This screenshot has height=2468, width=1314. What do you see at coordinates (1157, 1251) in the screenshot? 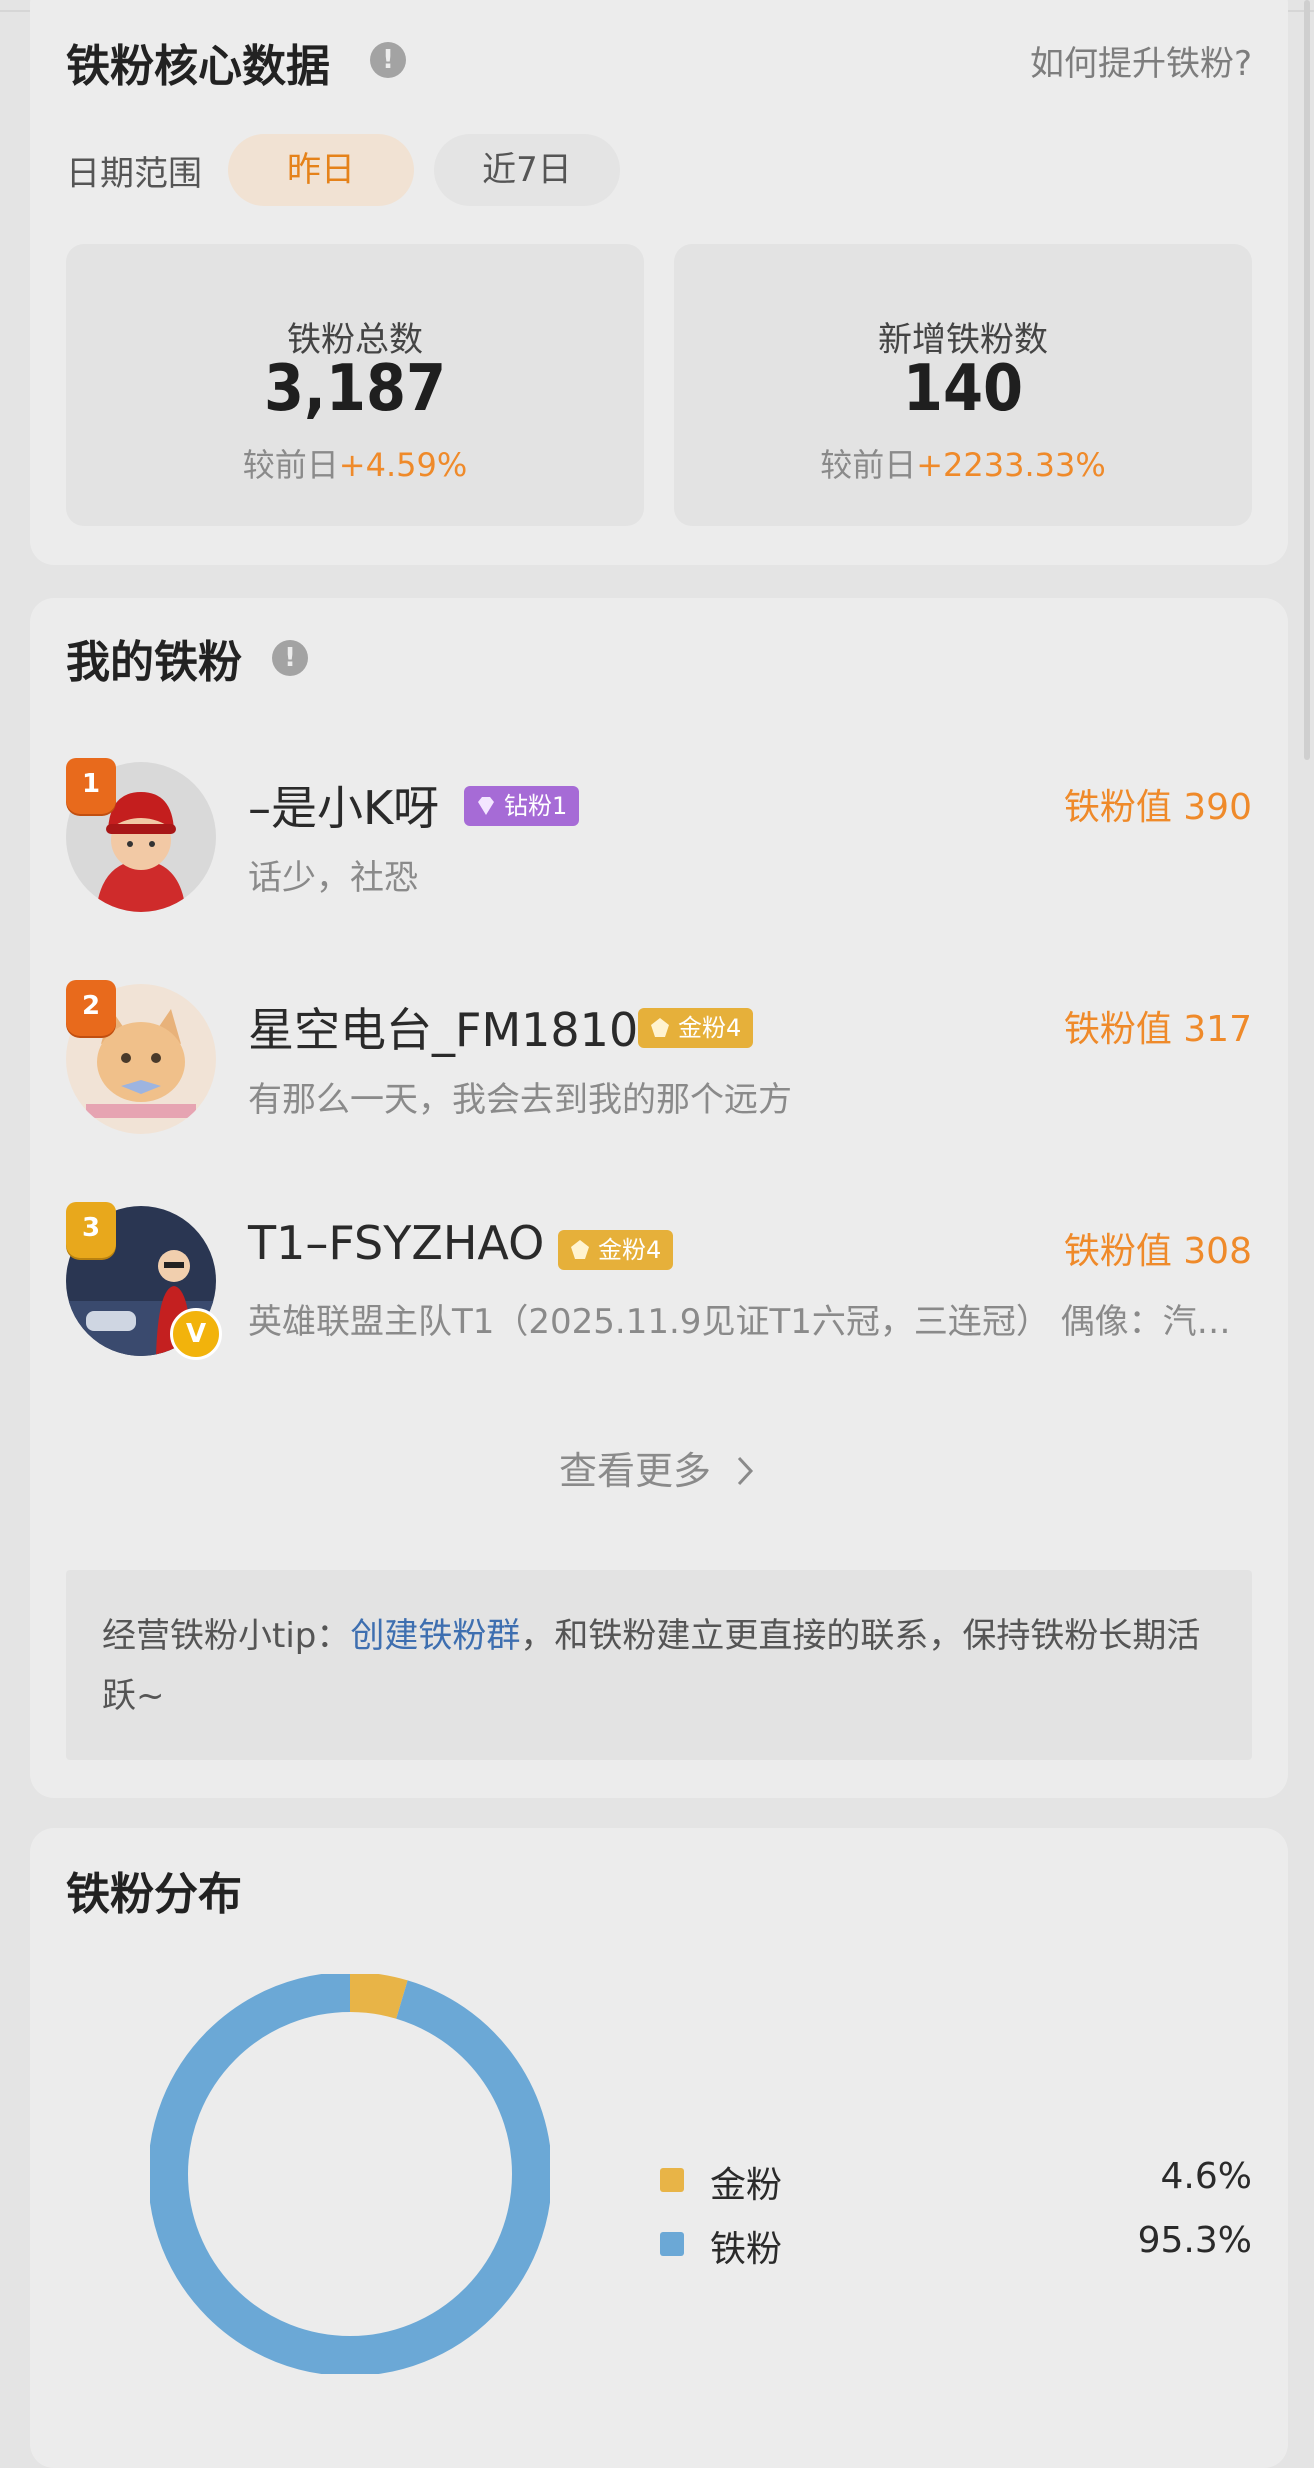
I see `fan-score: 铁粉值 308` at bounding box center [1157, 1251].